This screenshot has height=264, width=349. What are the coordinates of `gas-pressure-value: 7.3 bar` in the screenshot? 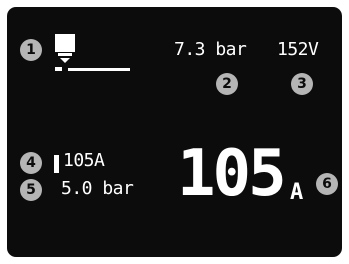 It's located at (210, 49).